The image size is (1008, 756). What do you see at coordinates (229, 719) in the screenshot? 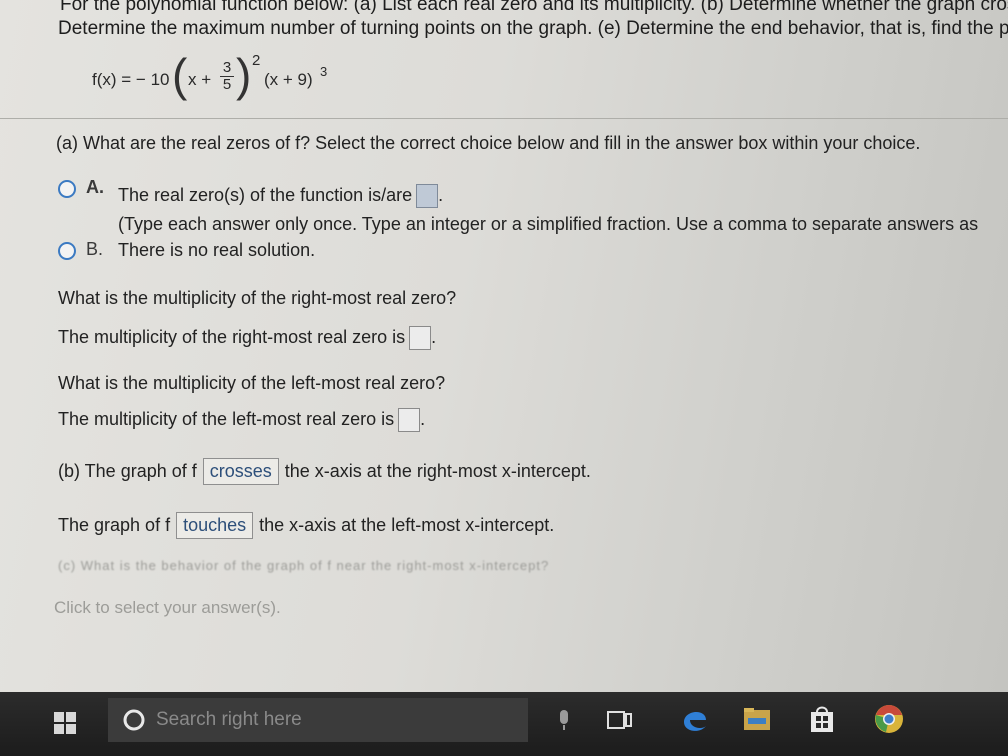
I see `search-placeholder: Search right here` at bounding box center [229, 719].